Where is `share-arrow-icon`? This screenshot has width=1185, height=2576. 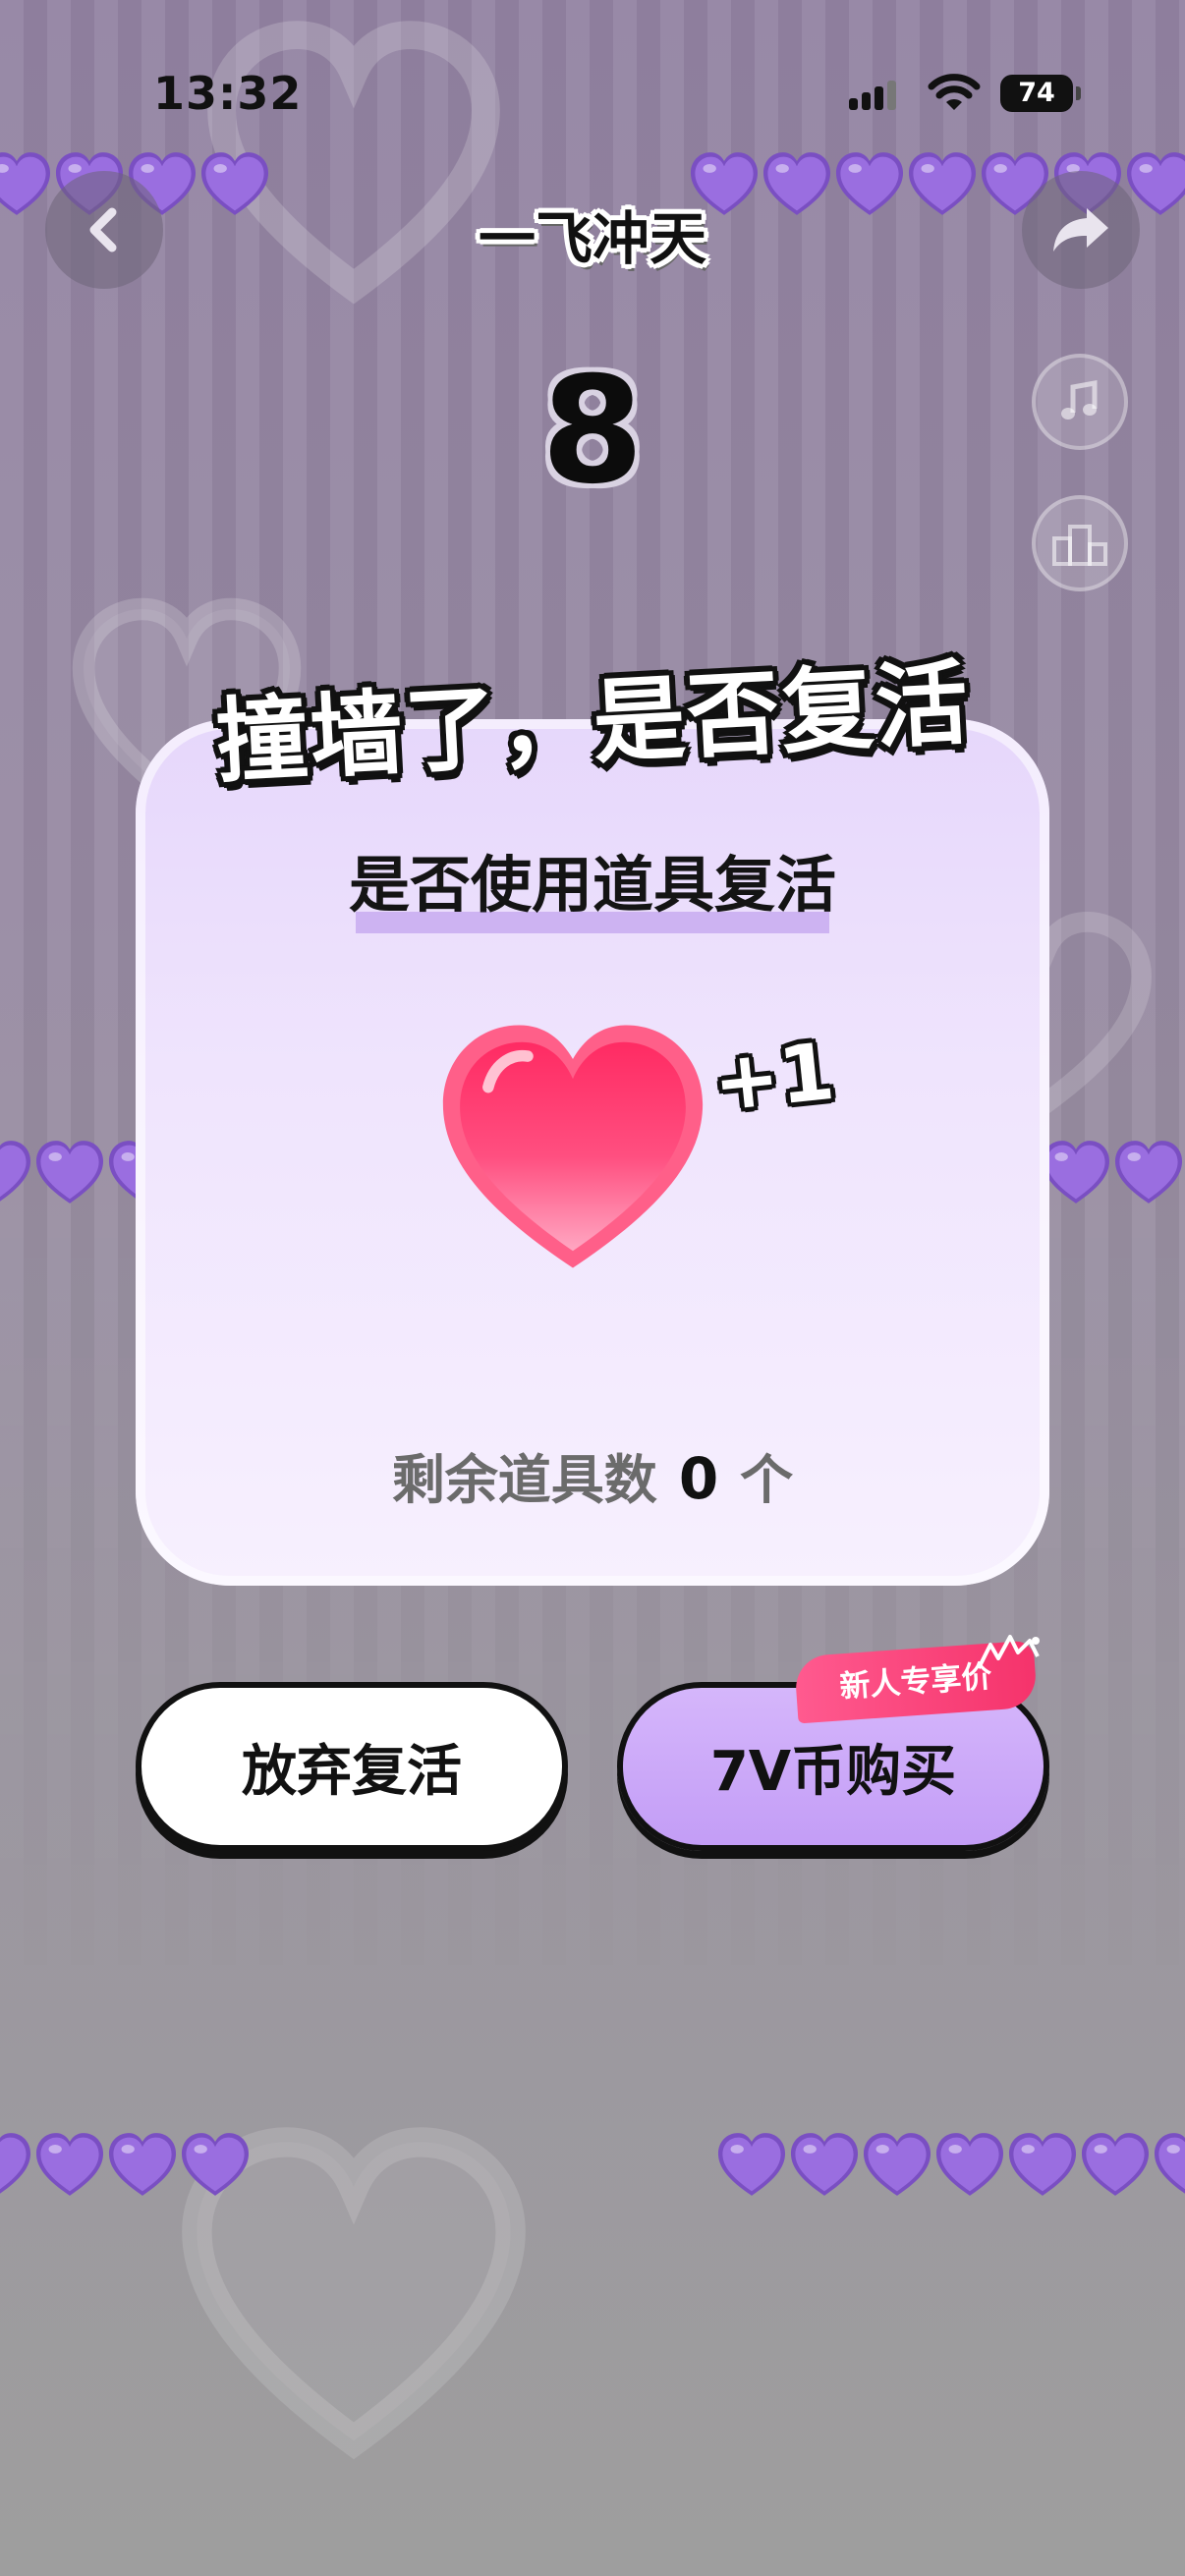 share-arrow-icon is located at coordinates (1080, 230).